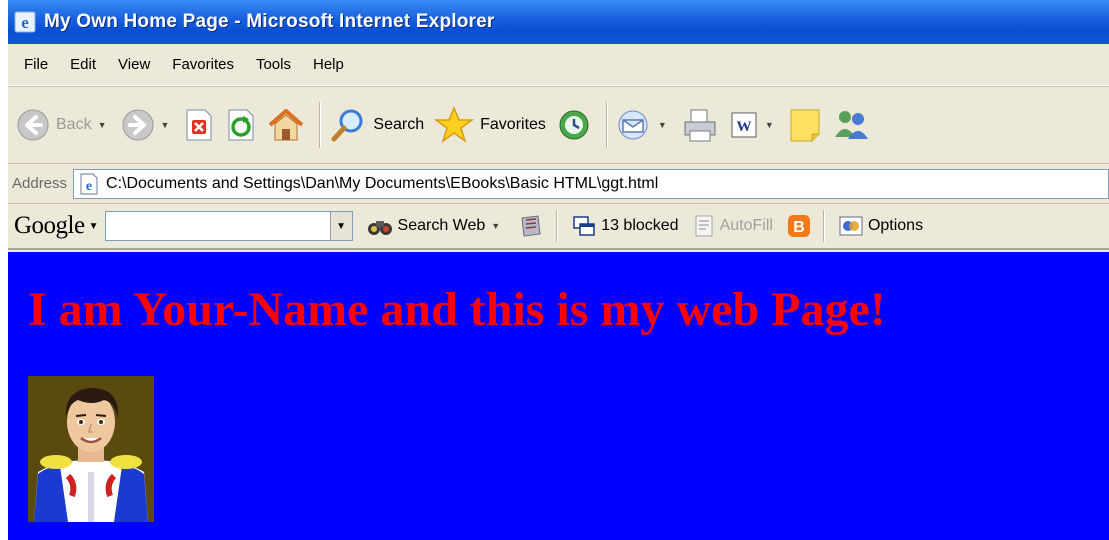 Image resolution: width=1109 pixels, height=540 pixels. Describe the element at coordinates (49, 226) in the screenshot. I see `google-logo: Google` at that location.